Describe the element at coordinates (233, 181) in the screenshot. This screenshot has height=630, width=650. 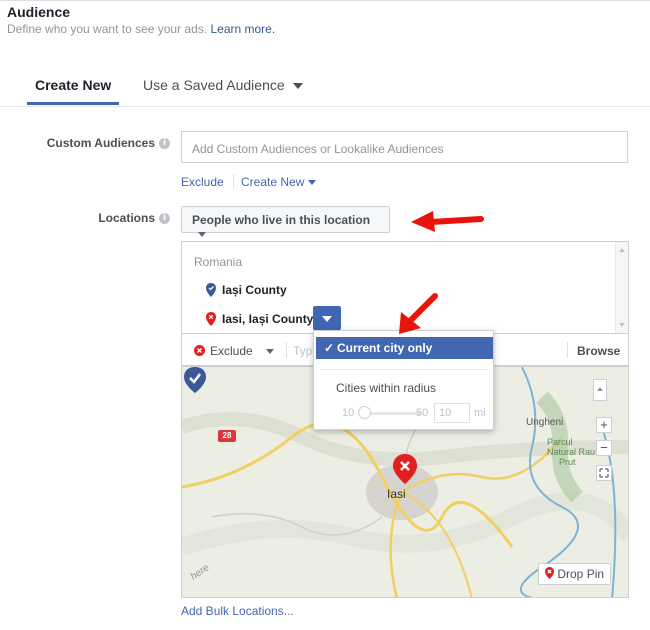
I see `link-separator` at that location.